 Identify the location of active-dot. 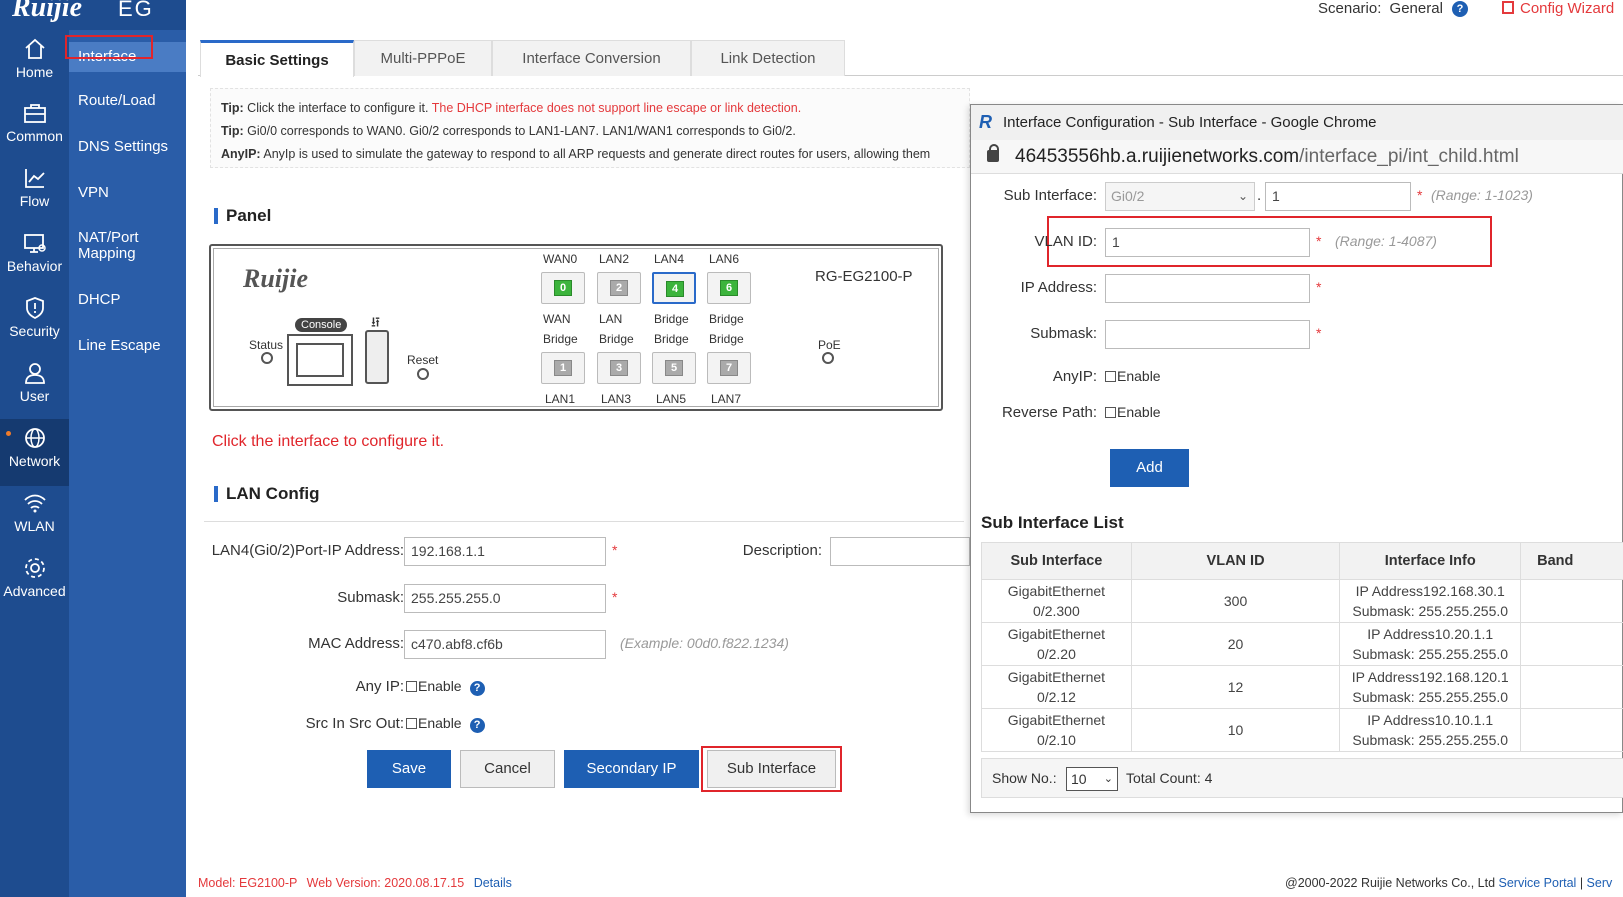
(8, 433).